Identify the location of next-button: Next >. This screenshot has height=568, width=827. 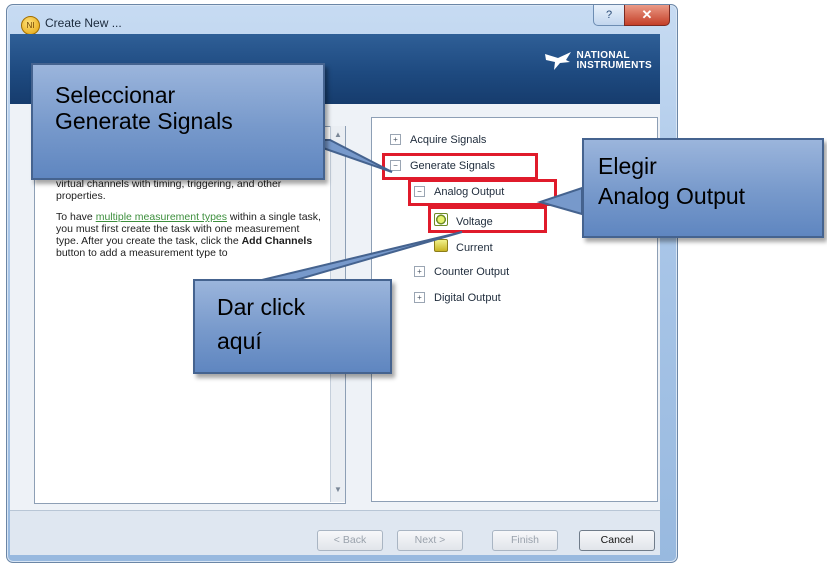
(430, 540).